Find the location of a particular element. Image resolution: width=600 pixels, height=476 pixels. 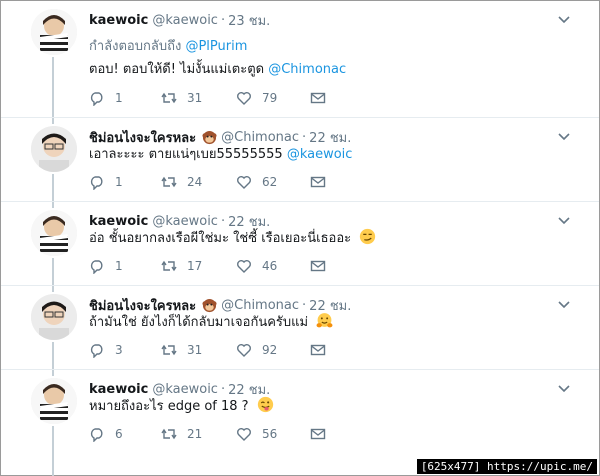

like-button: 92 is located at coordinates (273, 350).